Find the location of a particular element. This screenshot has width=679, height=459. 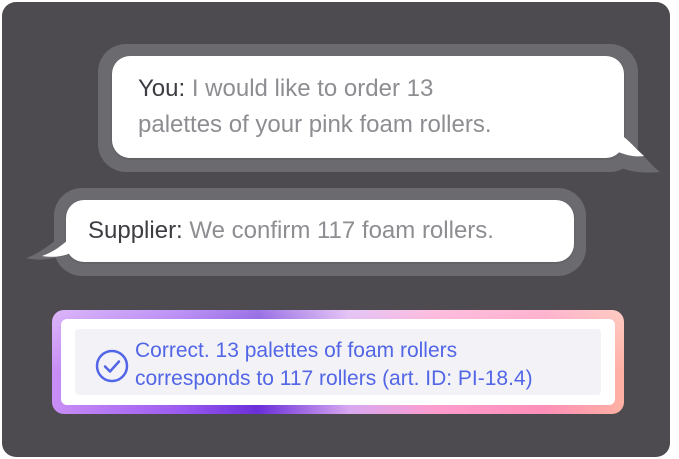

check-circle-icon is located at coordinates (112, 366).